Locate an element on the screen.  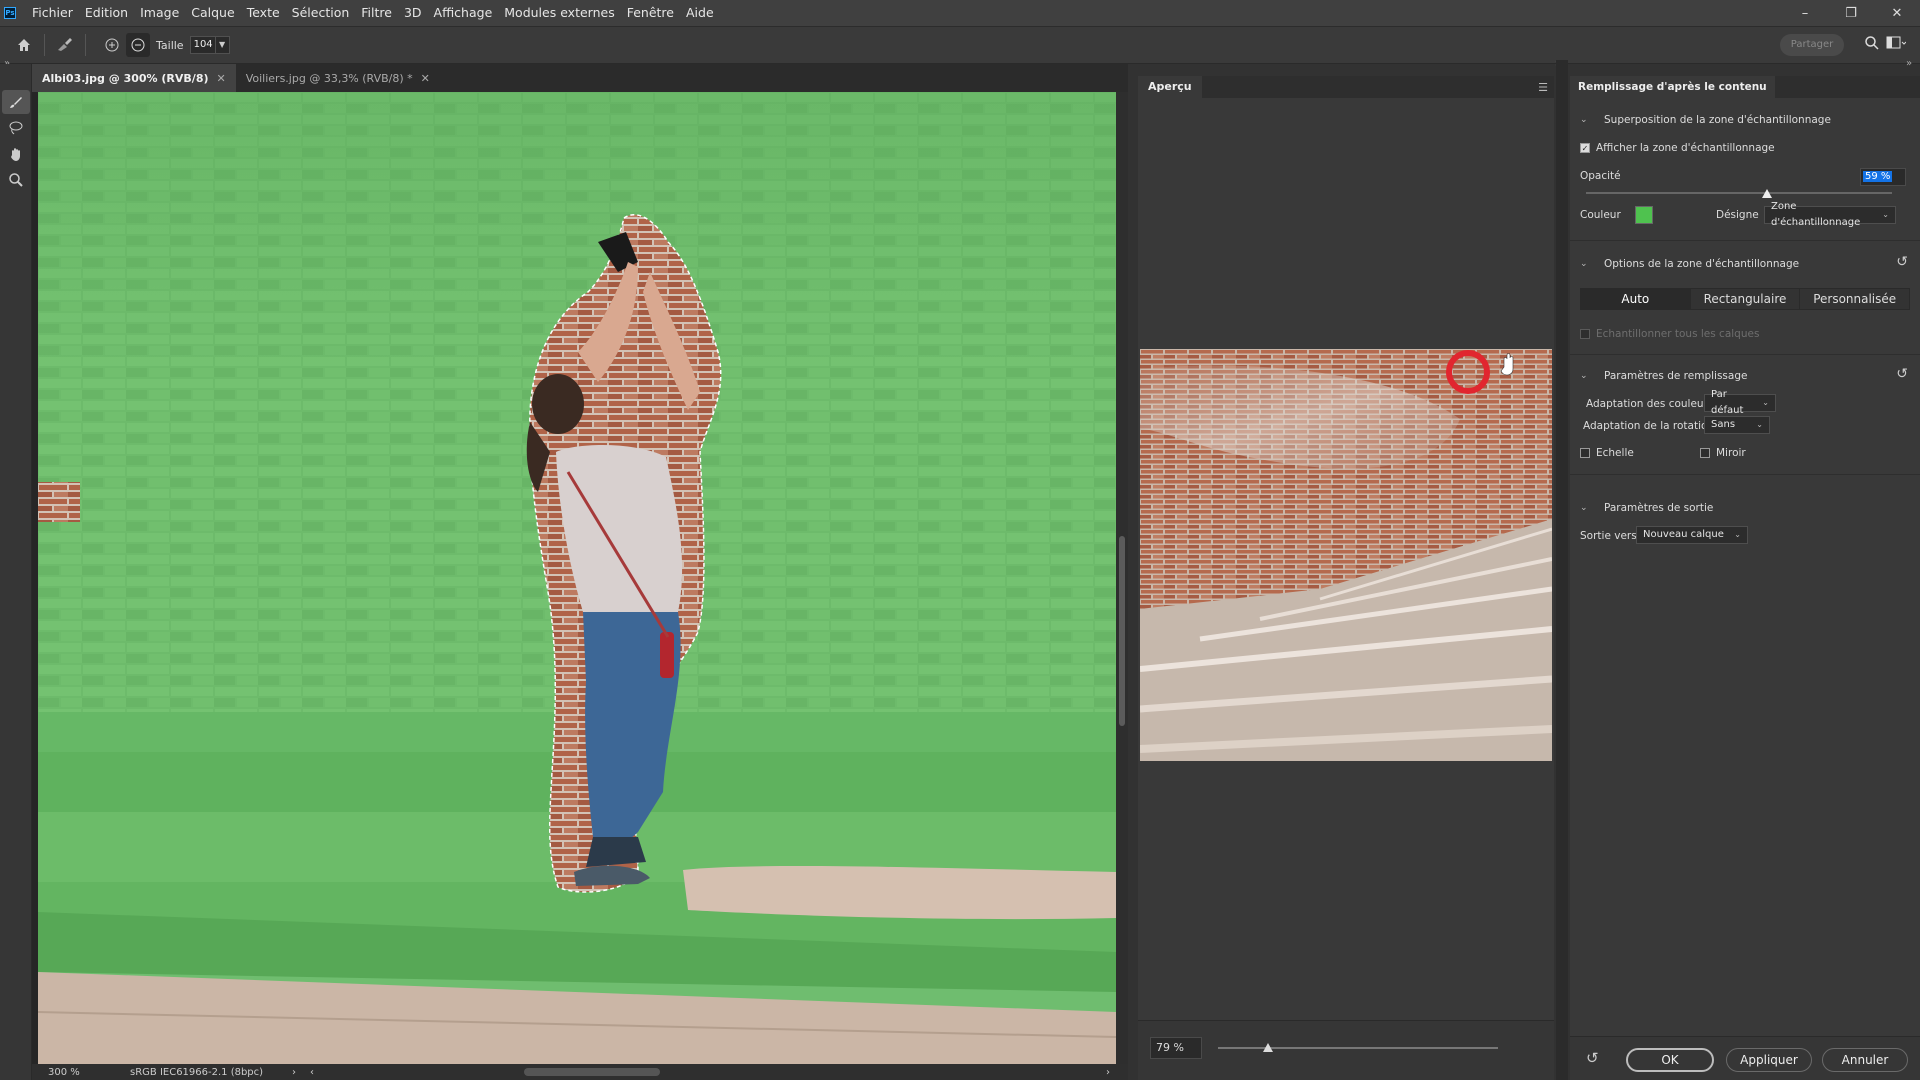
options-separator is located at coordinates (44, 45).